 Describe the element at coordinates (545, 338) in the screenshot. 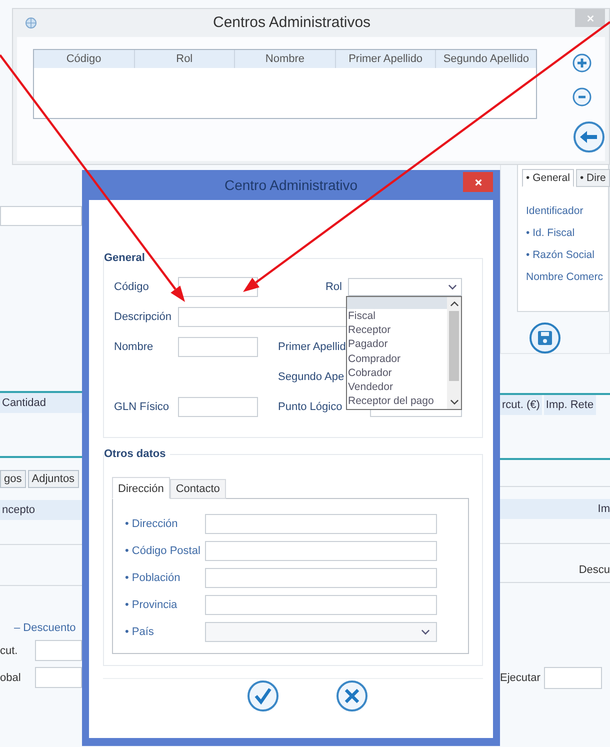

I see `save-icon` at that location.